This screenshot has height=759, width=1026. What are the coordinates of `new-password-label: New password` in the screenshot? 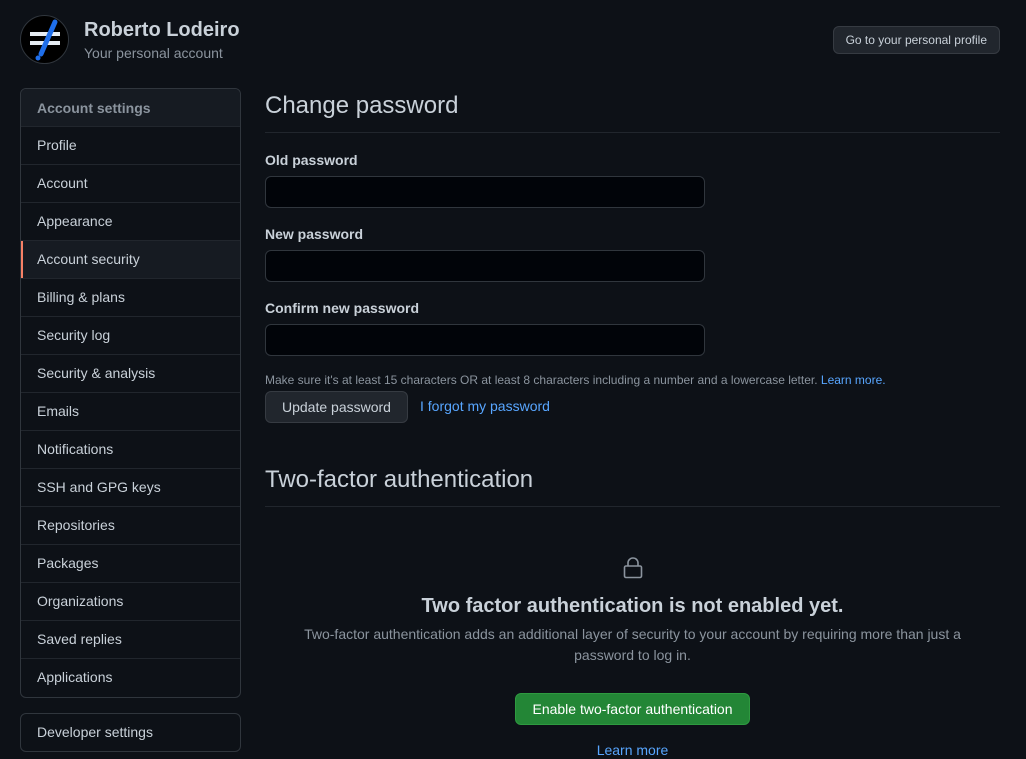 It's located at (314, 234).